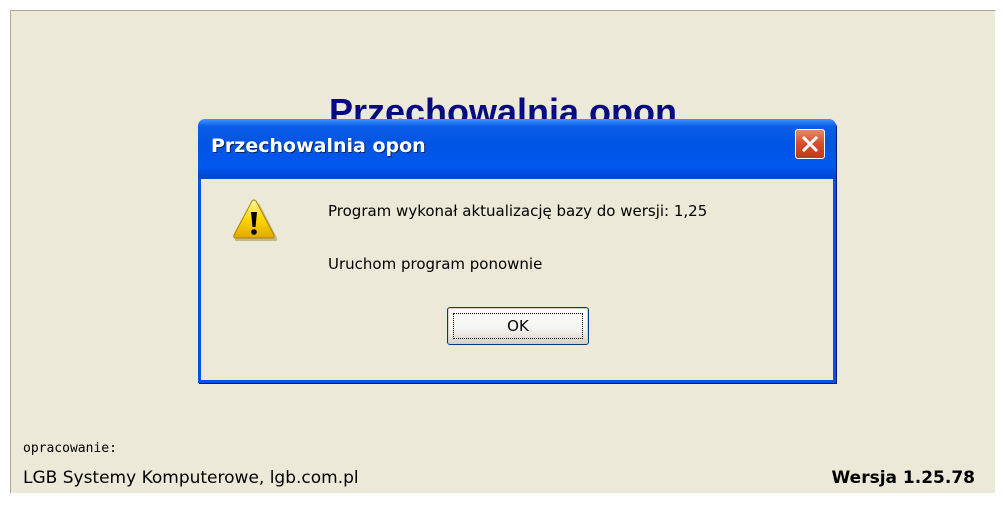 Image resolution: width=1004 pixels, height=506 pixels. I want to click on message-instruction: Uruchom program ponownie, so click(435, 264).